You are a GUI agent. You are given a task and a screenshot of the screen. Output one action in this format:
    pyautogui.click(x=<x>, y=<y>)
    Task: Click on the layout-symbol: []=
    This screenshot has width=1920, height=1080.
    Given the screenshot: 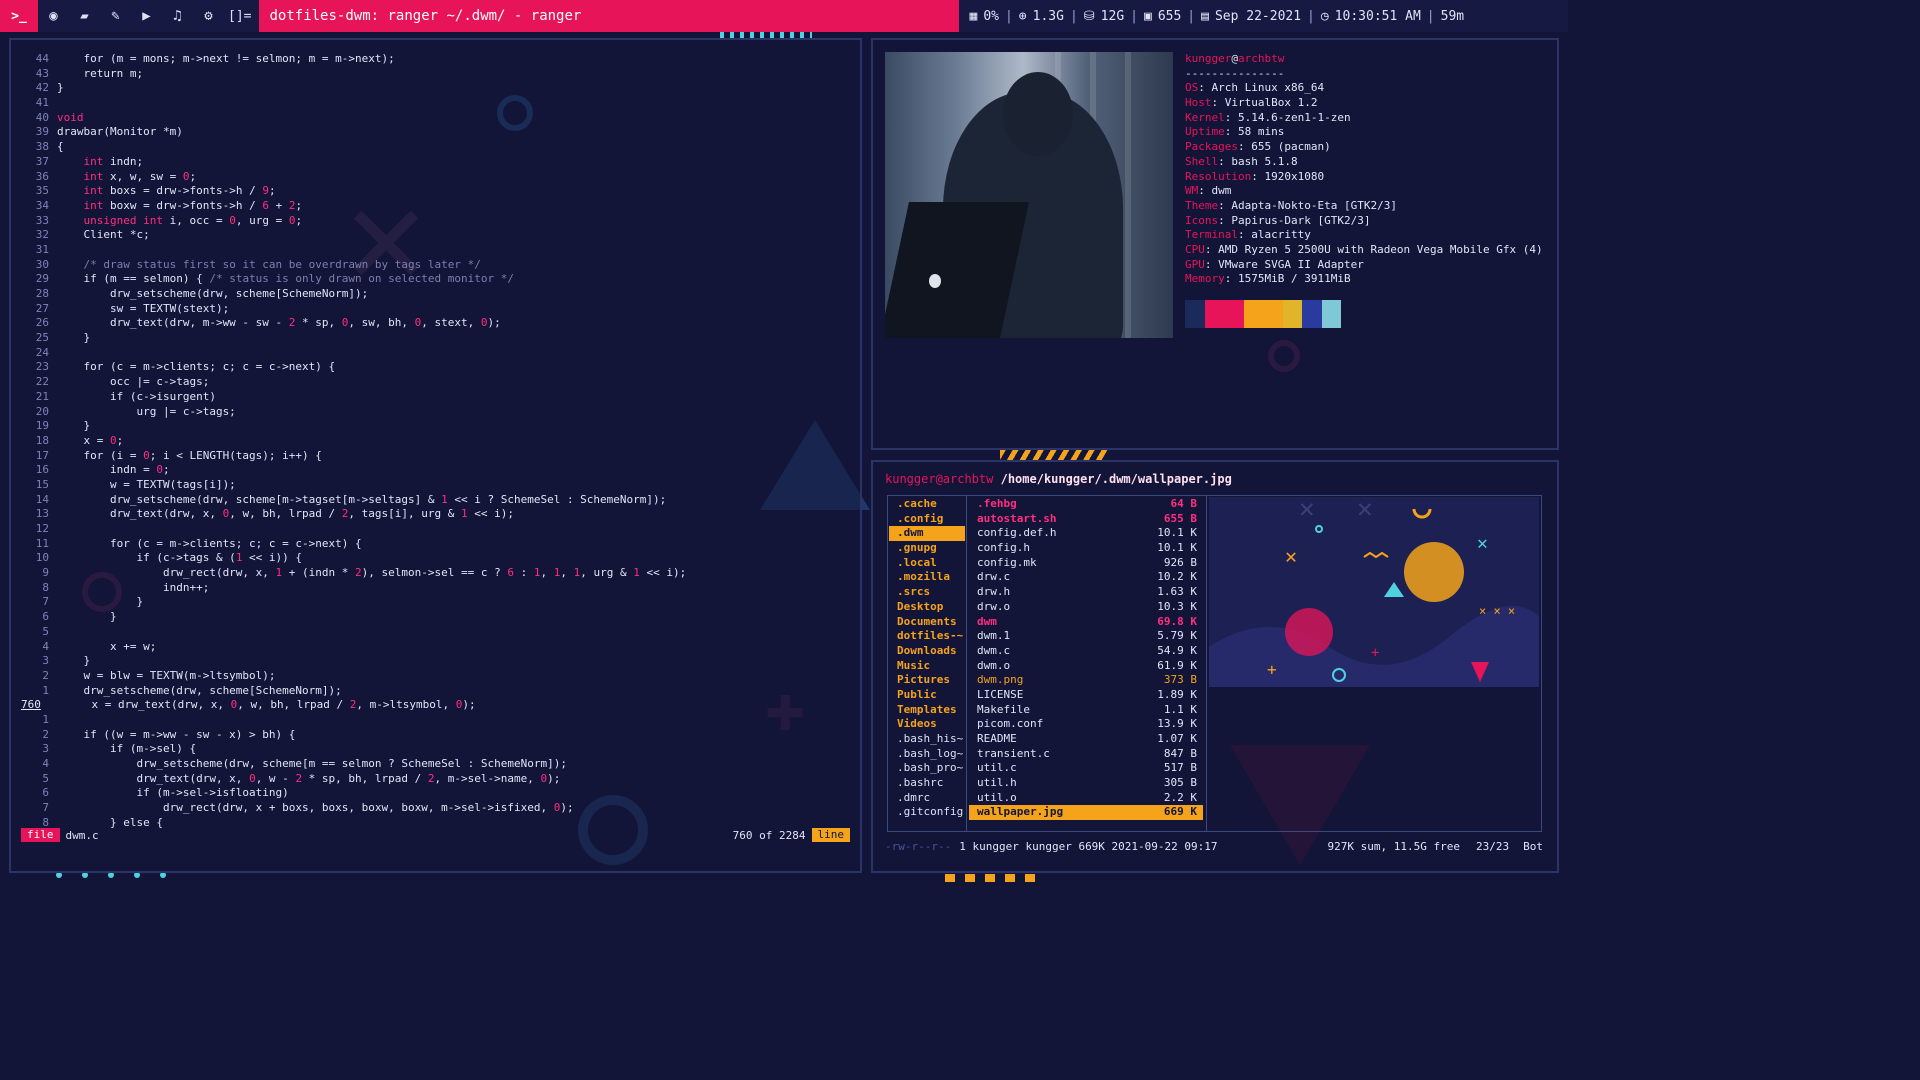 What is the action you would take?
    pyautogui.click(x=239, y=16)
    